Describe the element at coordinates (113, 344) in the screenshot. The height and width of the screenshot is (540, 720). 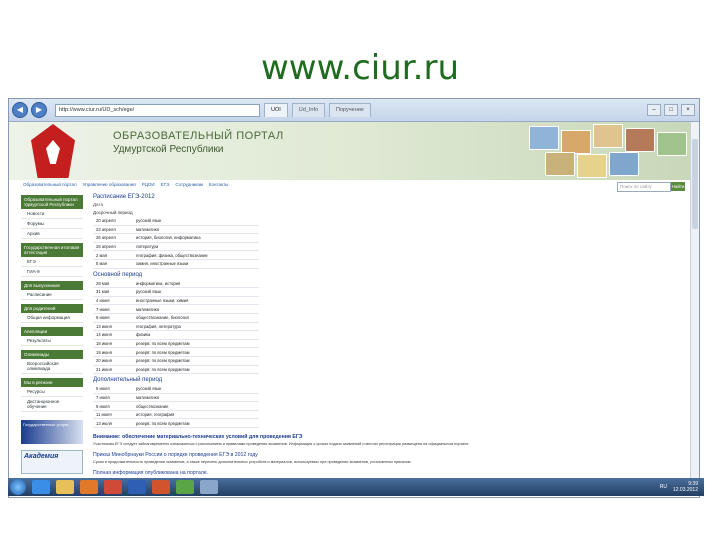
I see `exam-date: 18 июня` at that location.